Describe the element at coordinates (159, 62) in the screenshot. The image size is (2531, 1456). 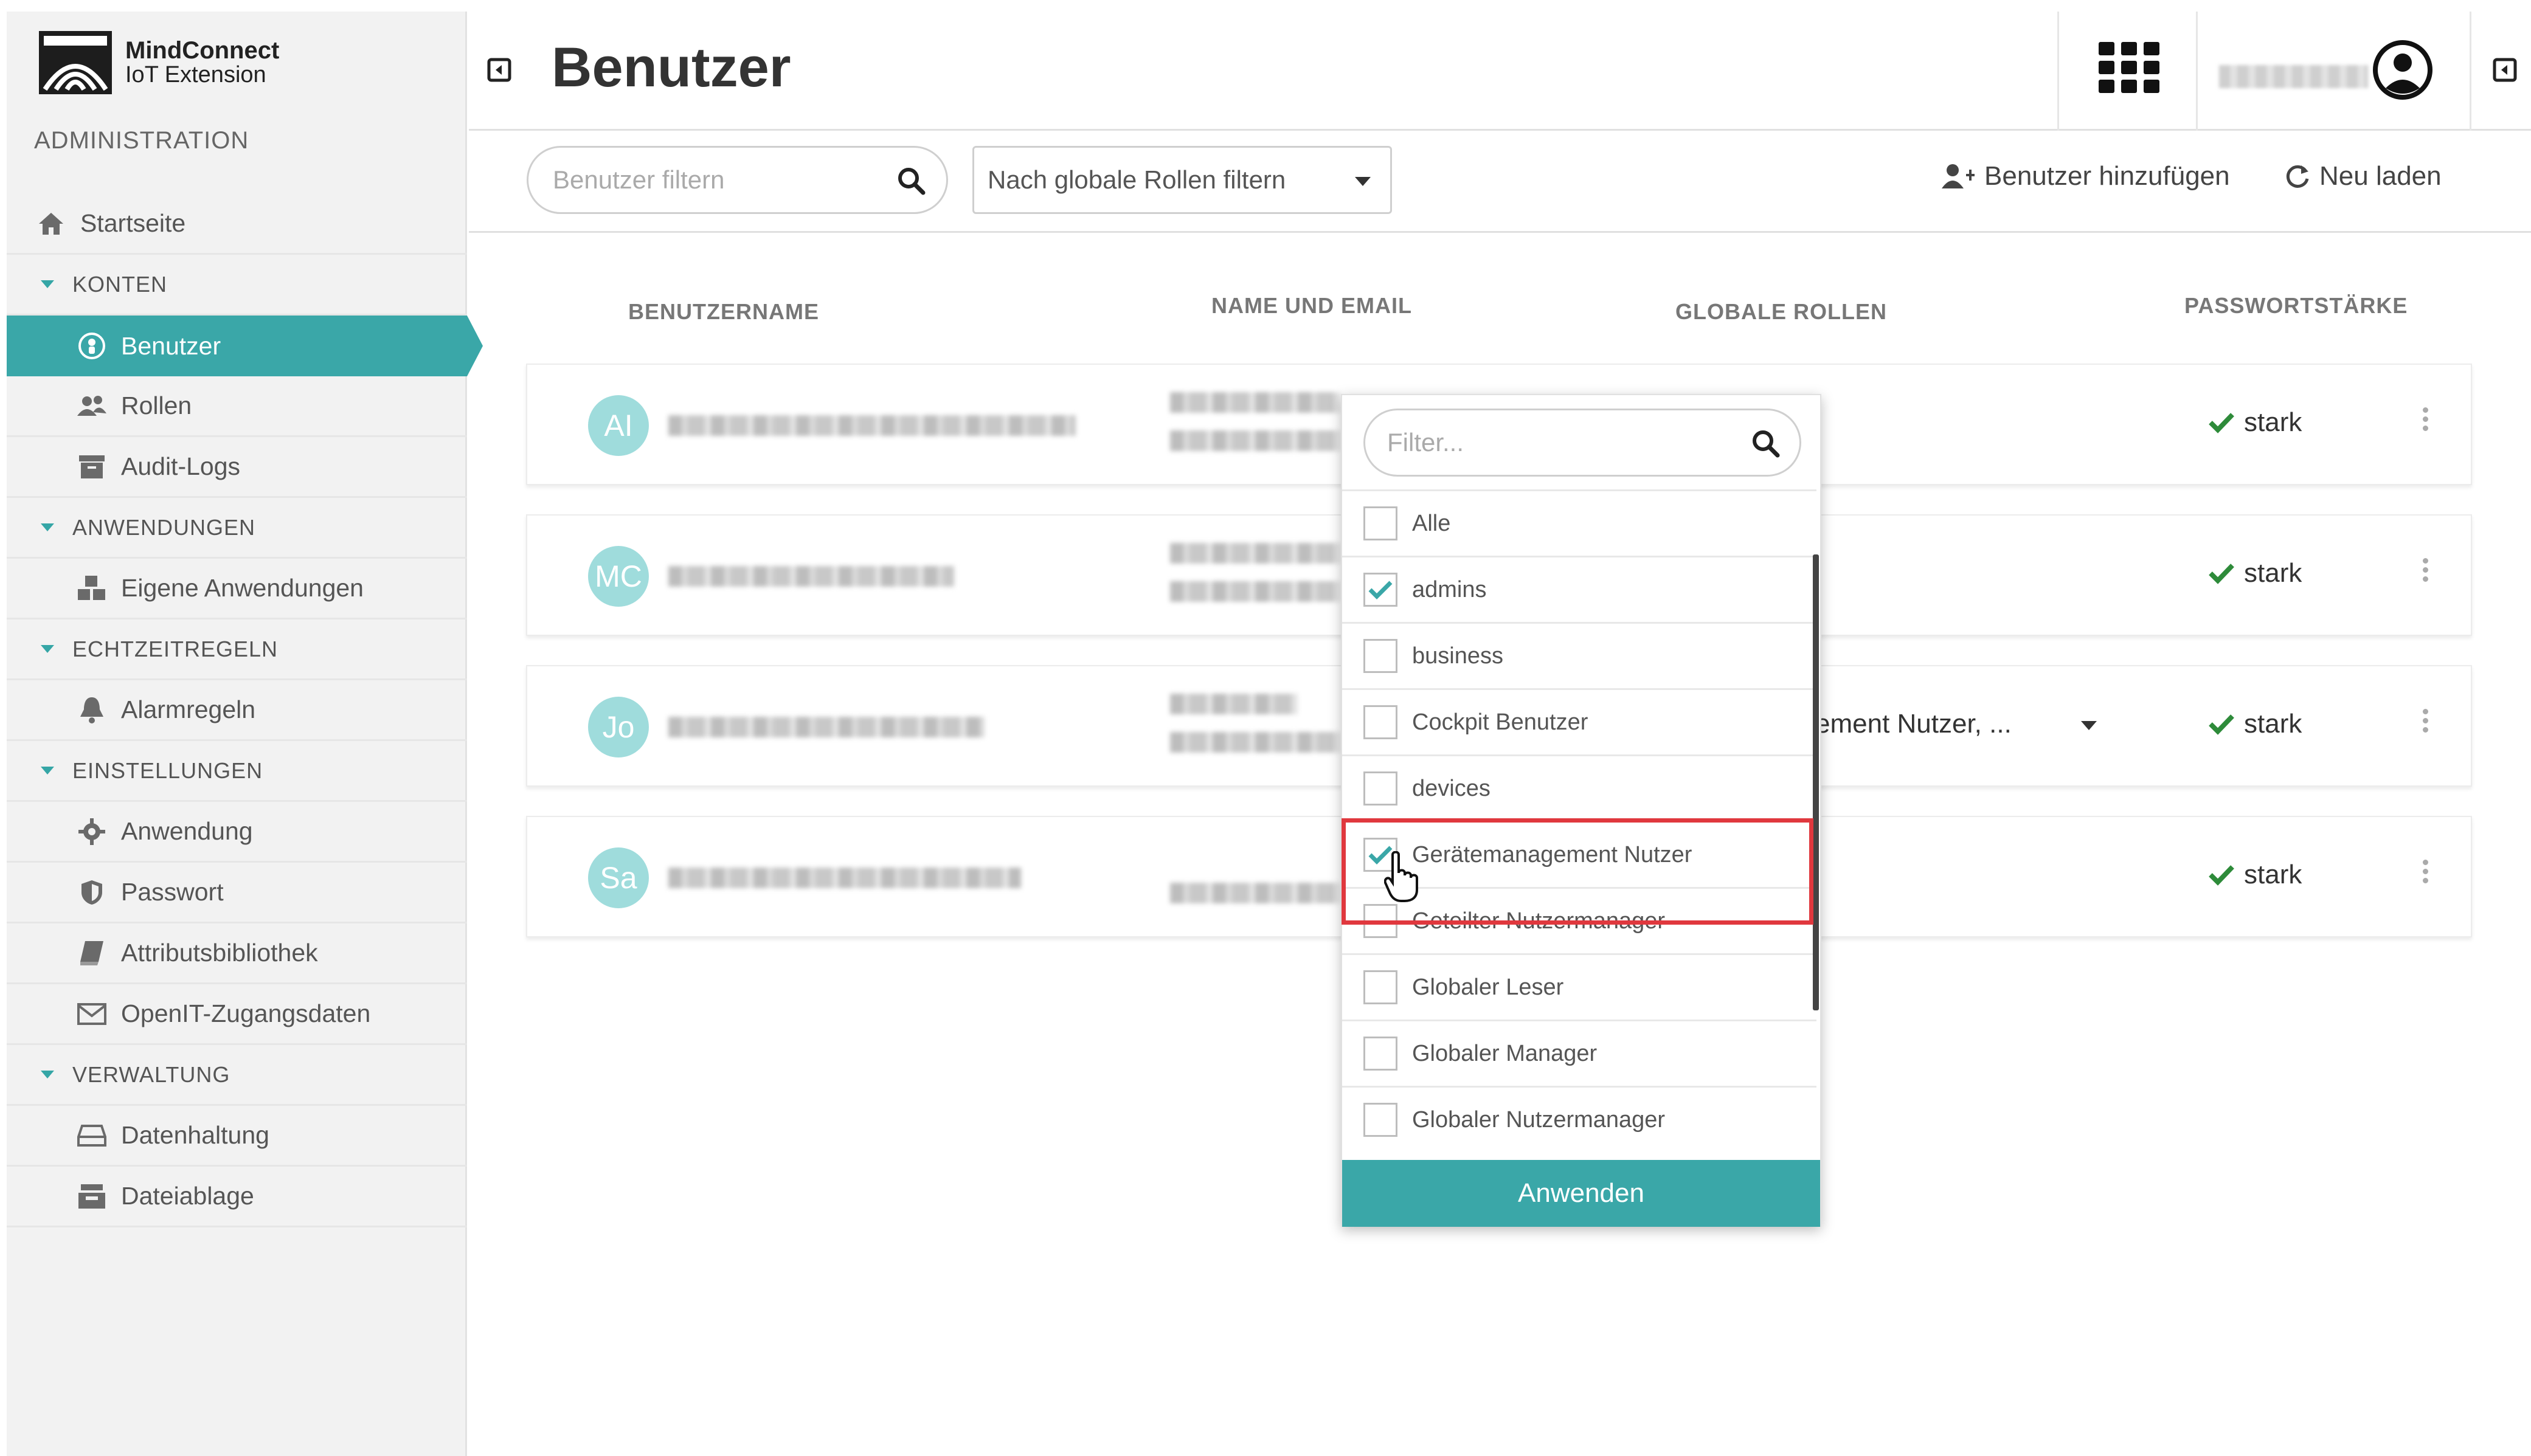
I see `brand-logo: MindConnect IoT Extension` at that location.